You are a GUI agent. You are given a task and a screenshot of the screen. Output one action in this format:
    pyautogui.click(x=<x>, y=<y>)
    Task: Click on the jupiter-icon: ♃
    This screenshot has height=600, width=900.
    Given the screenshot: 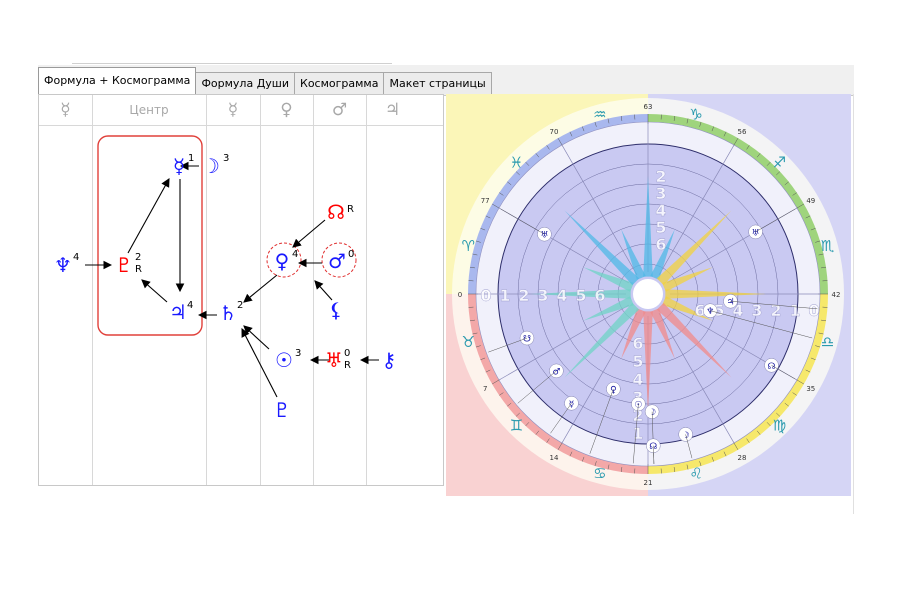 What is the action you would take?
    pyautogui.click(x=178, y=312)
    